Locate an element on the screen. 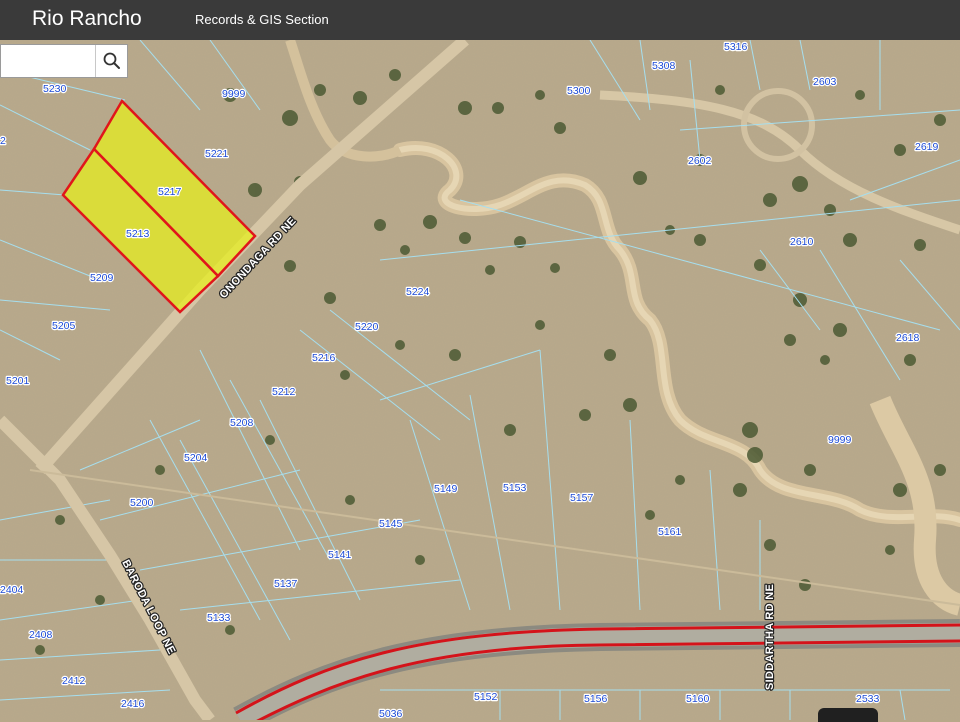 This screenshot has height=722, width=960. parcel-label: 5216 is located at coordinates (324, 358).